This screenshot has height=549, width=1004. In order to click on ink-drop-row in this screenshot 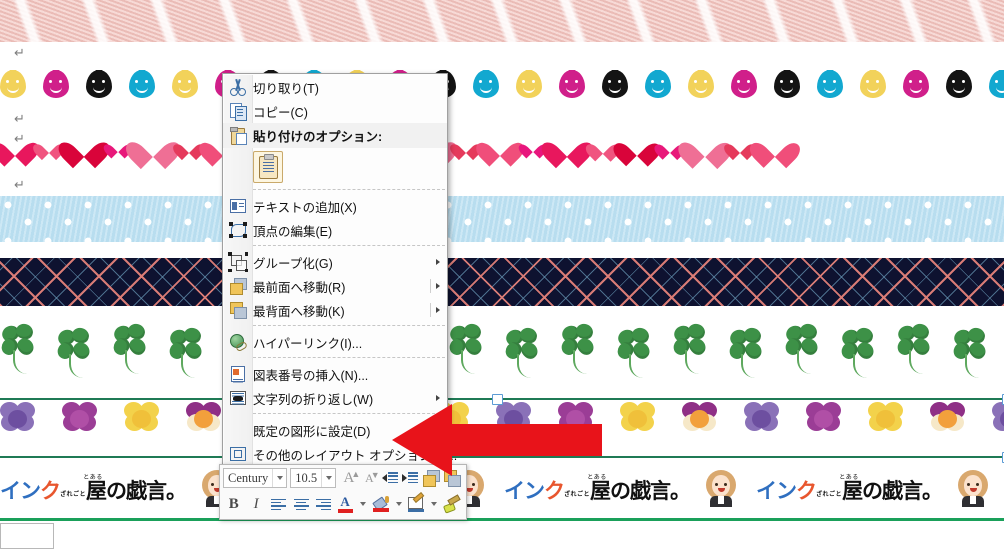, I will do `click(502, 93)`.